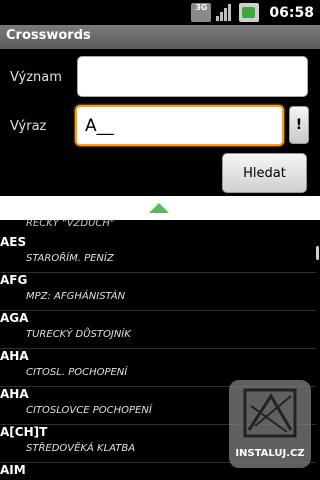 This screenshot has height=480, width=320. I want to click on scrollbar, so click(317, 253).